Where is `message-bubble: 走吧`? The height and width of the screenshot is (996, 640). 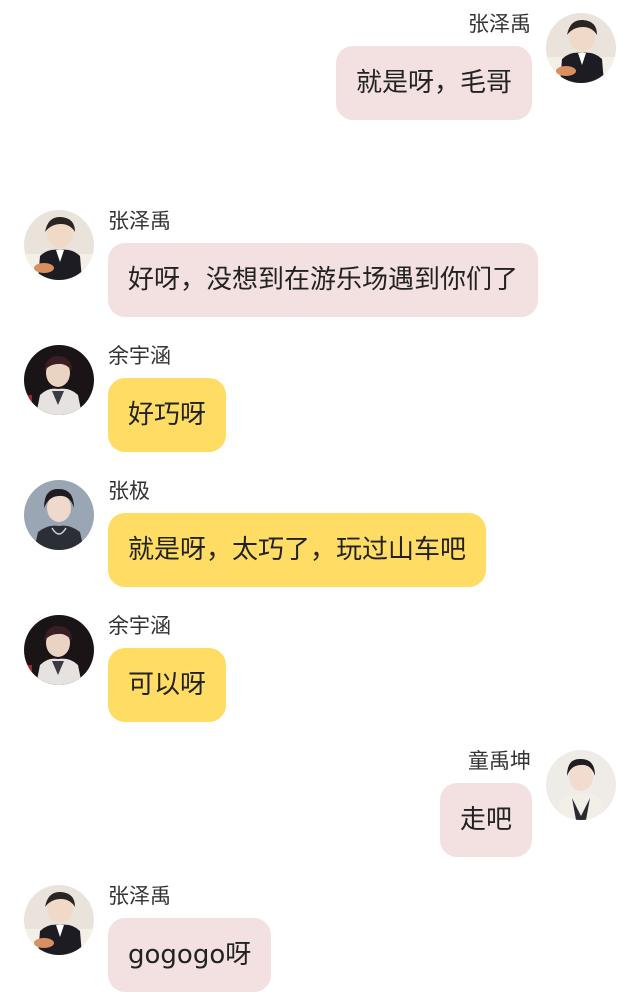 message-bubble: 走吧 is located at coordinates (485, 820).